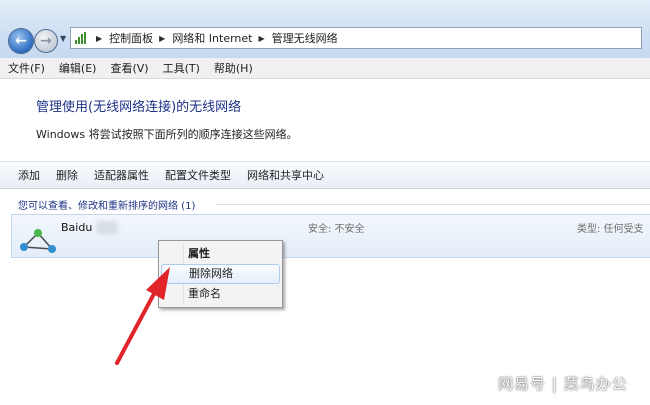 This screenshot has width=650, height=405. Describe the element at coordinates (77, 68) in the screenshot. I see `menu-edit: 编辑(E)` at that location.